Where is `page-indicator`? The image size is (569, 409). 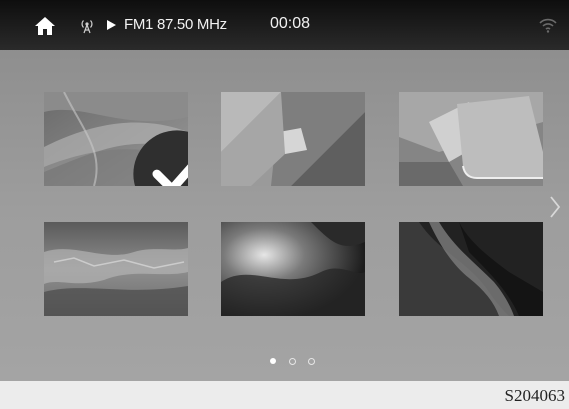 page-indicator is located at coordinates (294, 362).